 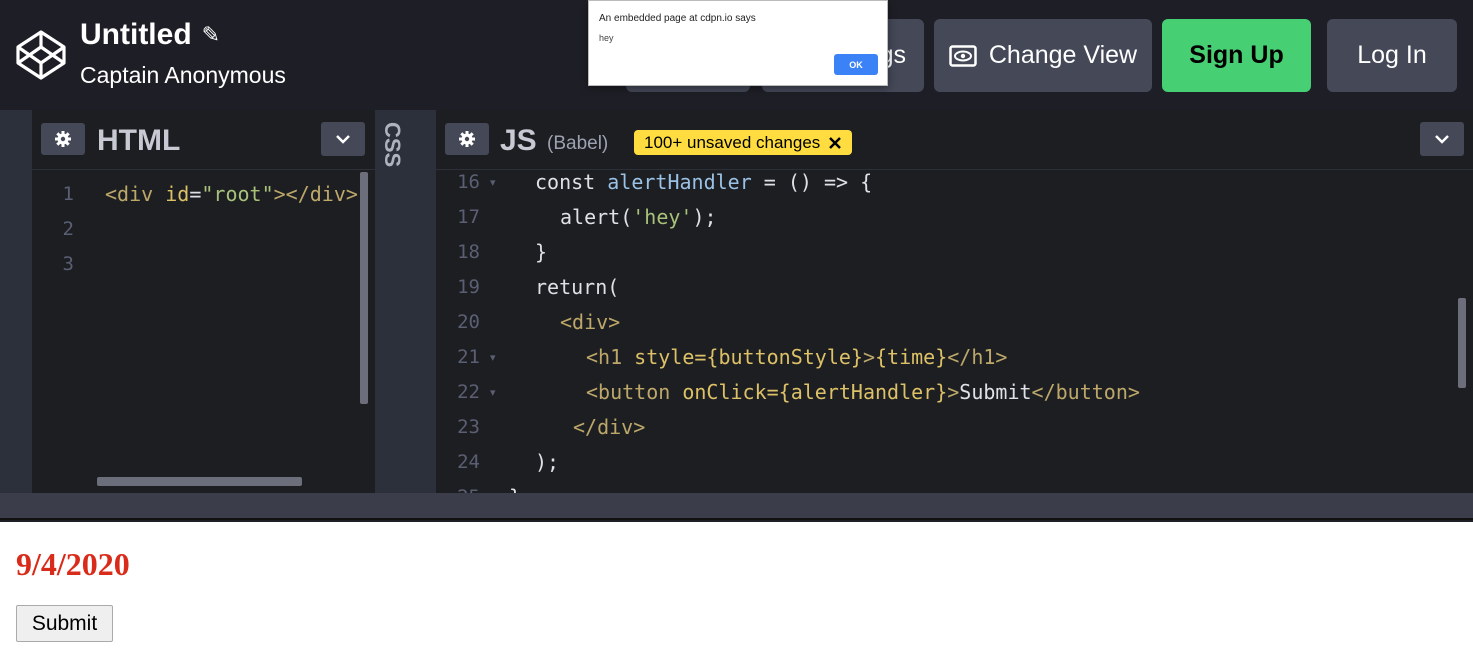 What do you see at coordinates (468, 357) in the screenshot?
I see `line-number: 21` at bounding box center [468, 357].